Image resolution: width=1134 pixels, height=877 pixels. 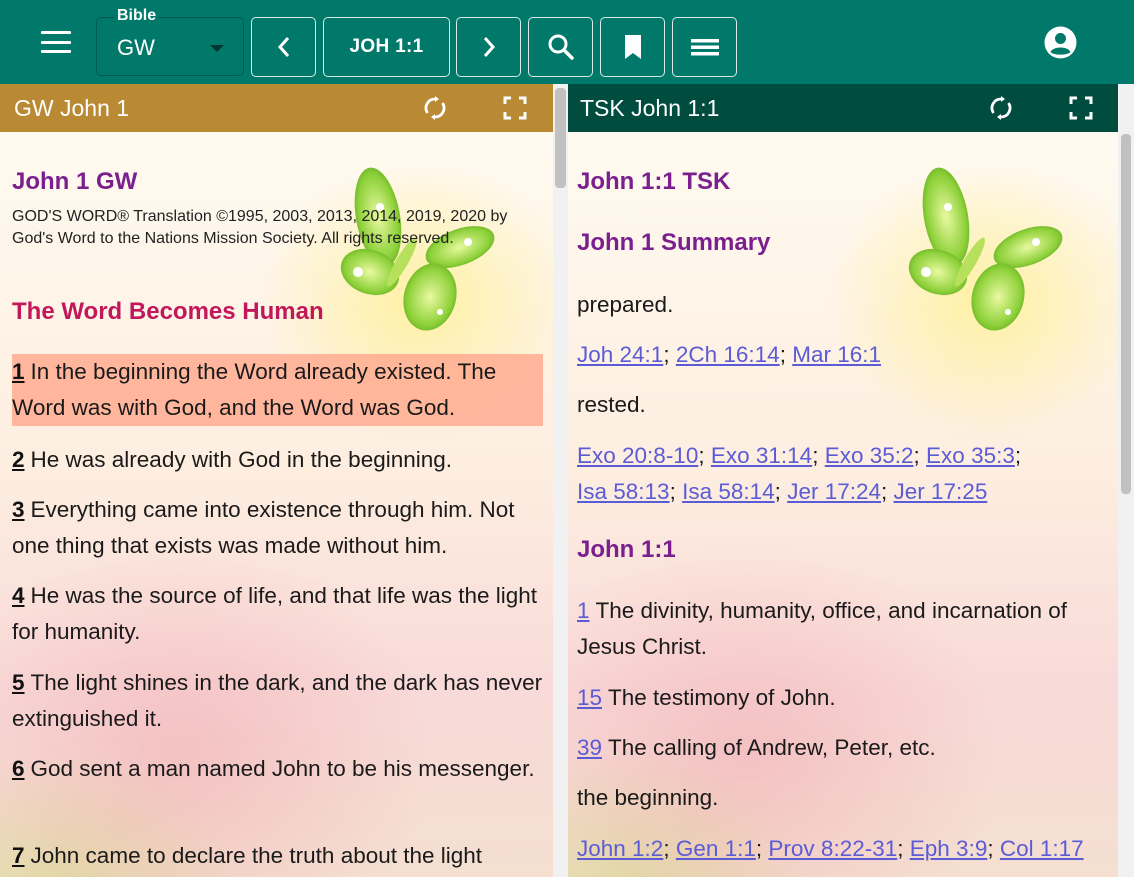 What do you see at coordinates (761, 455) in the screenshot?
I see `cross-reference-link: Exo 31:14` at bounding box center [761, 455].